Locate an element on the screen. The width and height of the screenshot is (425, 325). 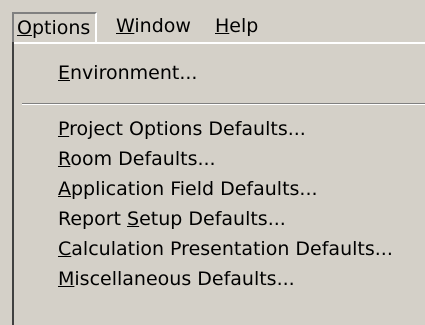
item-mnemonic: R is located at coordinates (64, 159).